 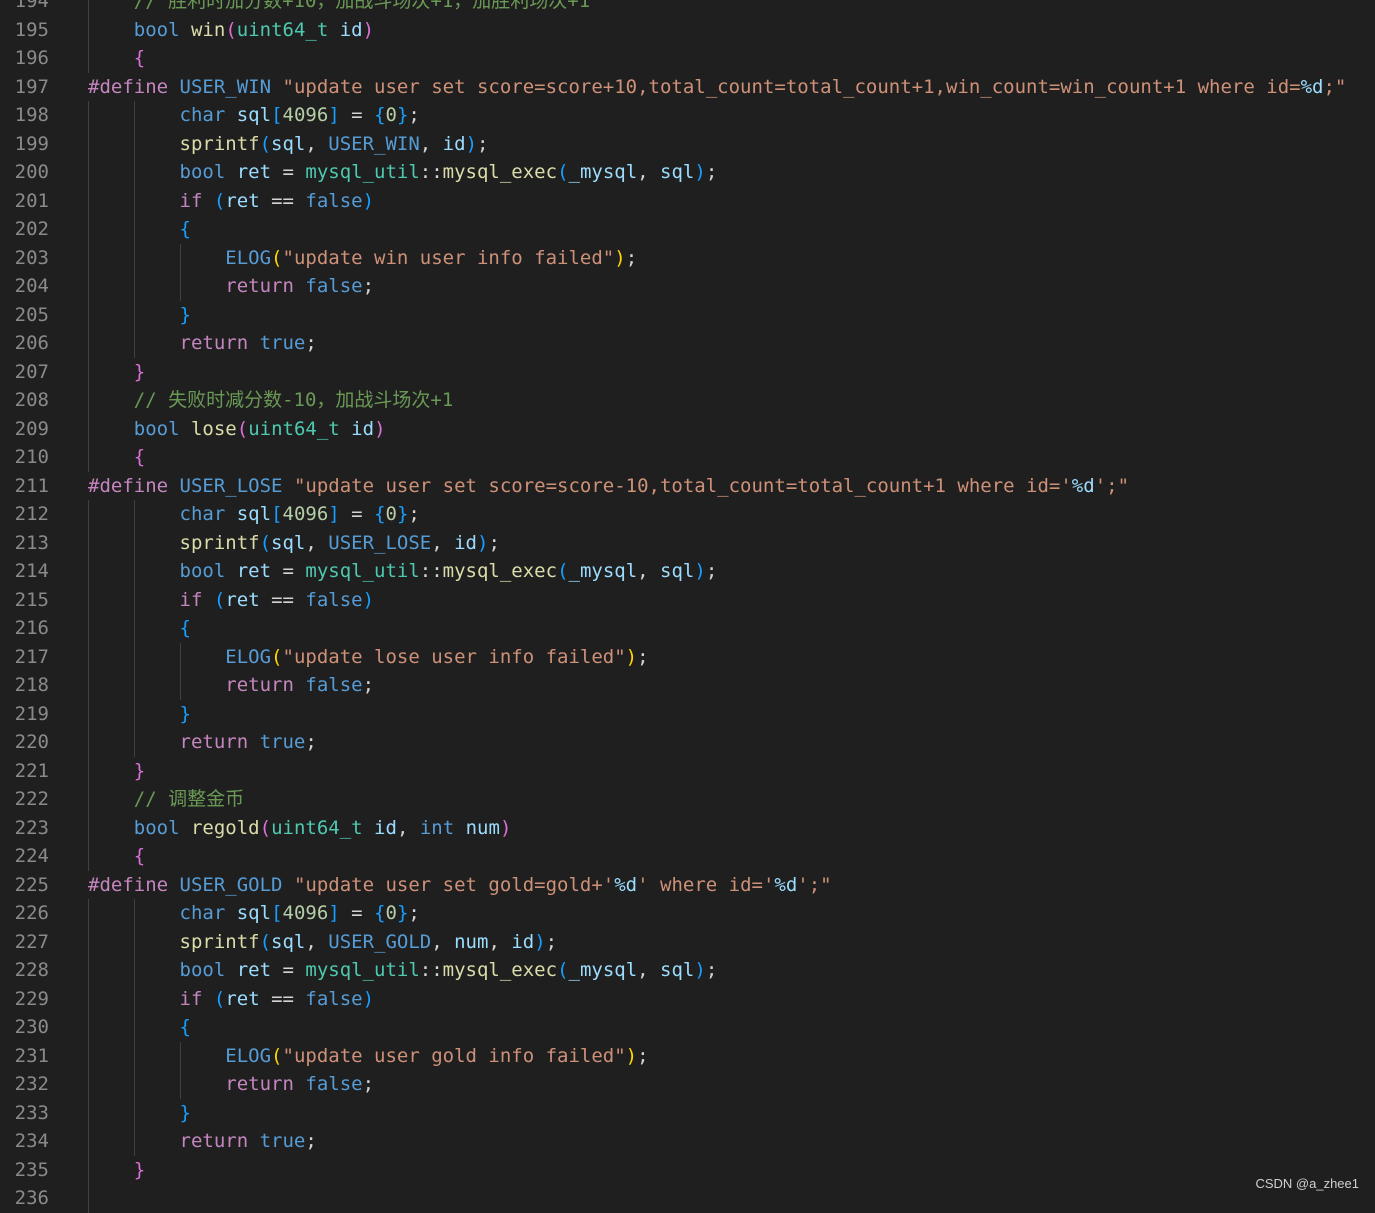 I want to click on code-token: win, so click(x=208, y=29).